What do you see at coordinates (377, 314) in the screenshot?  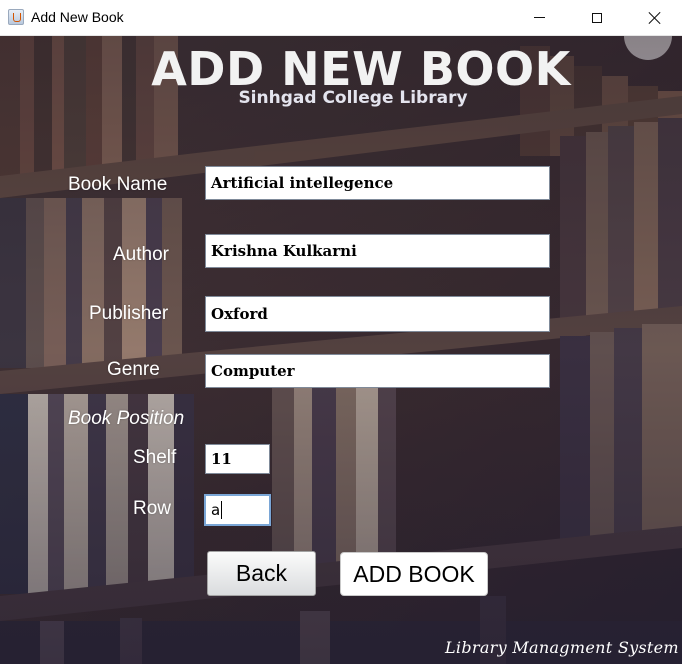 I see `publisher-input: Oxford` at bounding box center [377, 314].